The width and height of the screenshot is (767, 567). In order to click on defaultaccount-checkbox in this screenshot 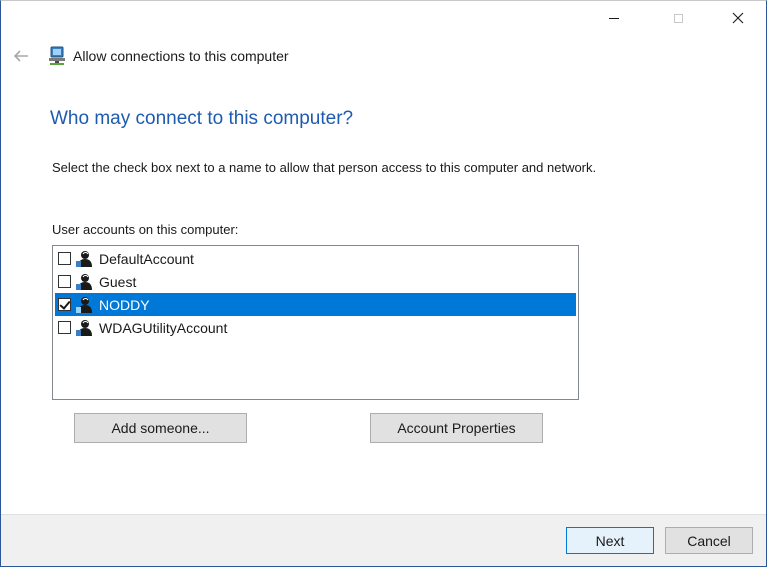, I will do `click(64, 258)`.